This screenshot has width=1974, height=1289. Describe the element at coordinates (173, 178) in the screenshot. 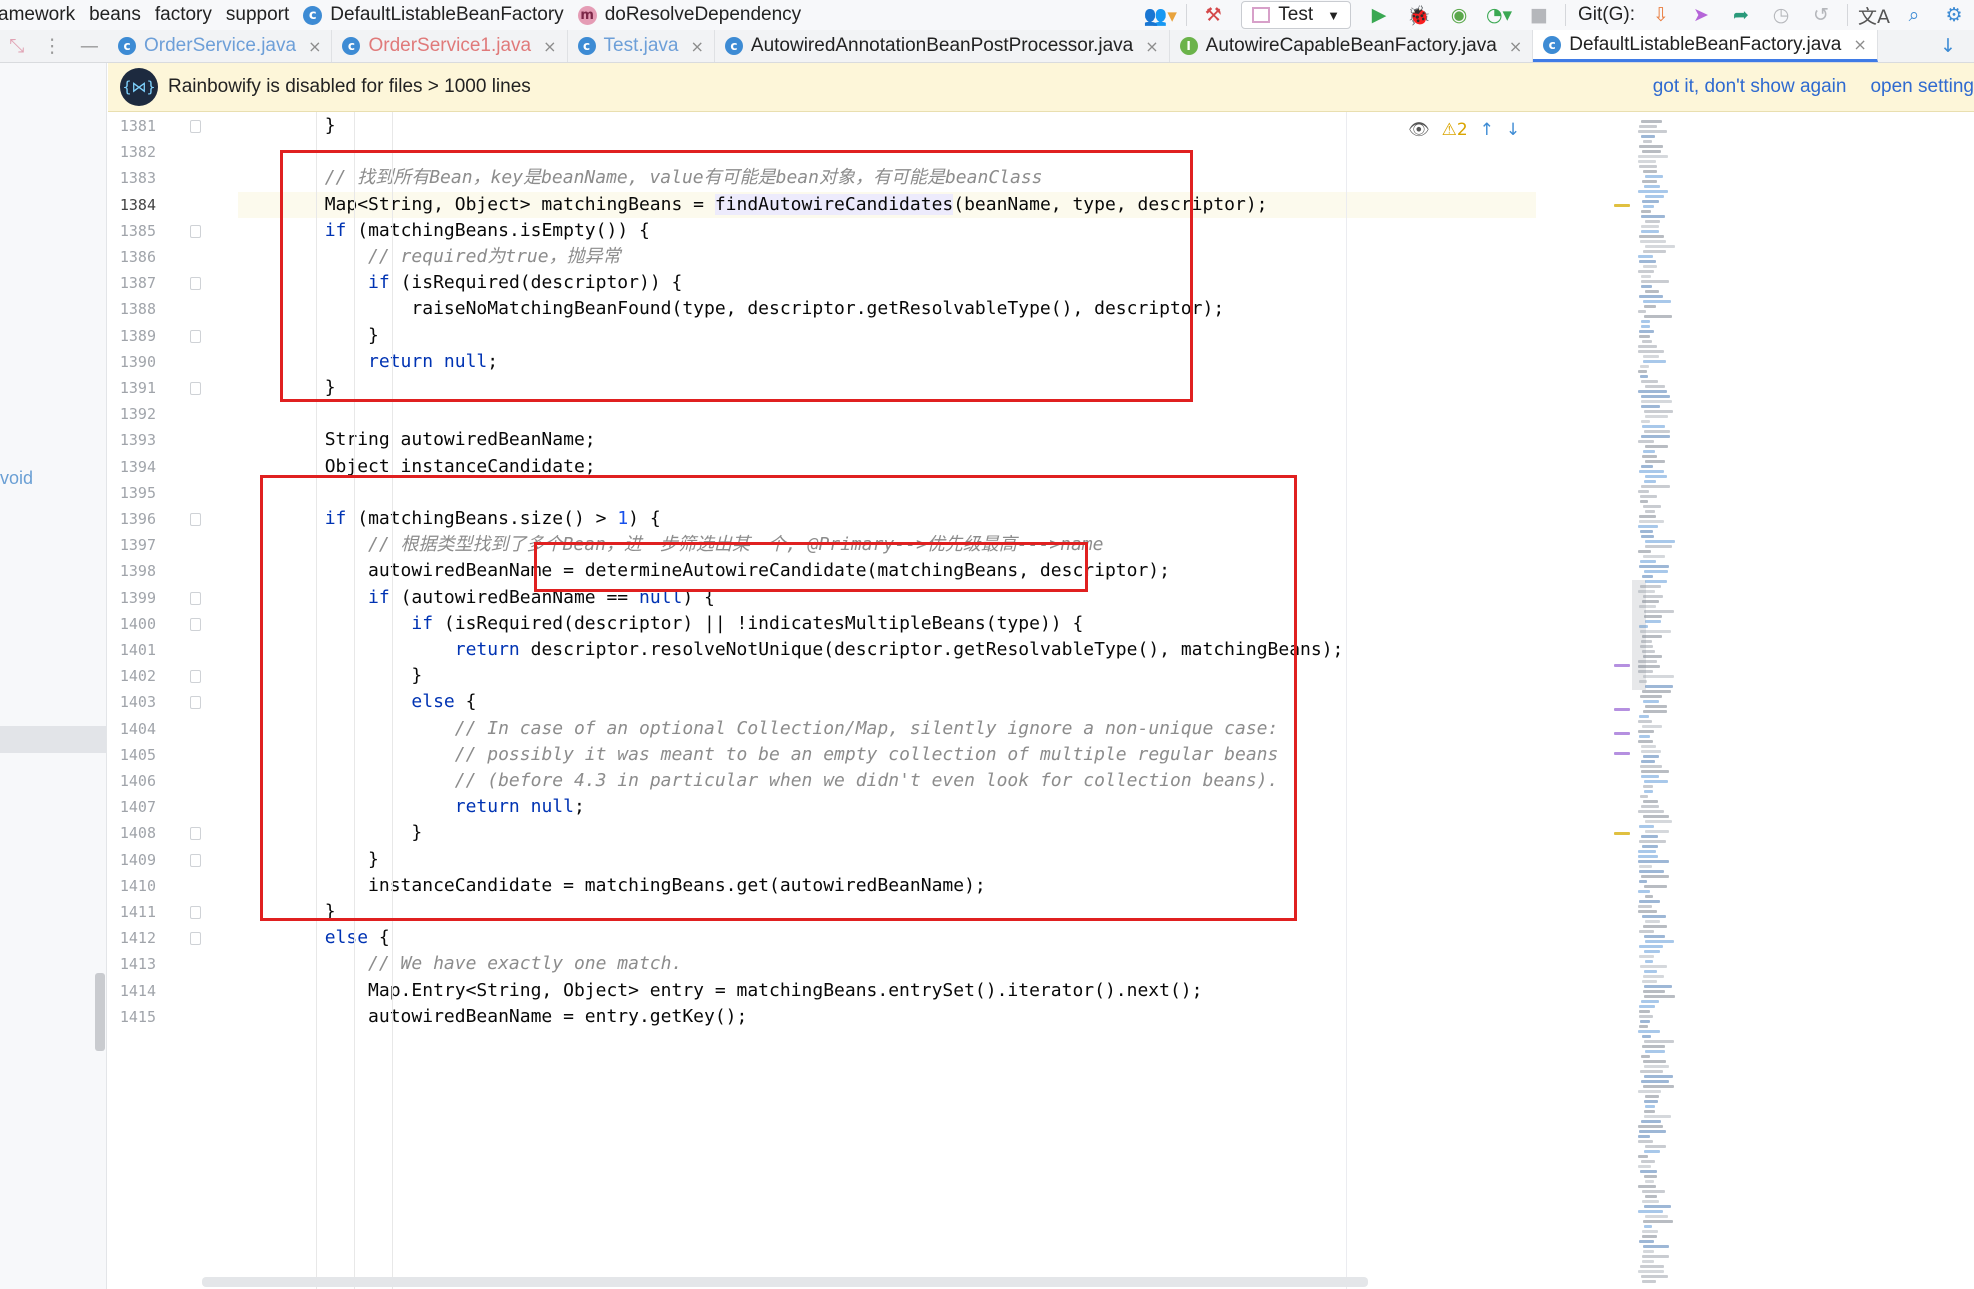

I see `gutter-row: 1383` at that location.